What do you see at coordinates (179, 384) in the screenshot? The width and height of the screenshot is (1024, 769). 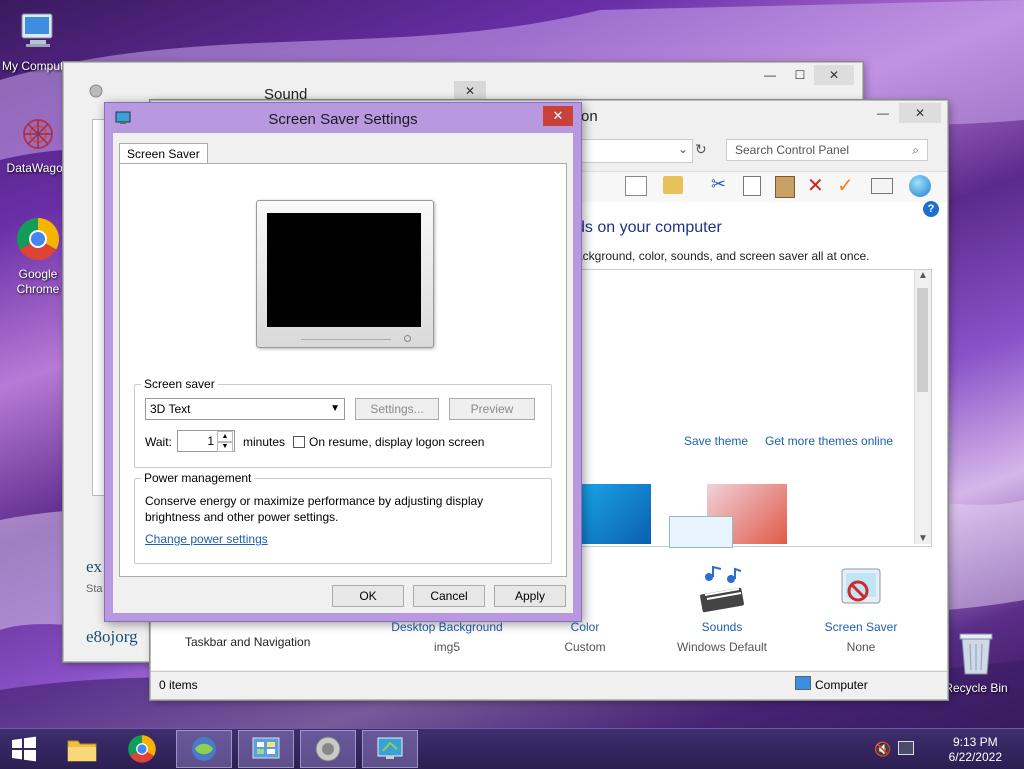 I see `screen-saver-group-label: Screen saver` at bounding box center [179, 384].